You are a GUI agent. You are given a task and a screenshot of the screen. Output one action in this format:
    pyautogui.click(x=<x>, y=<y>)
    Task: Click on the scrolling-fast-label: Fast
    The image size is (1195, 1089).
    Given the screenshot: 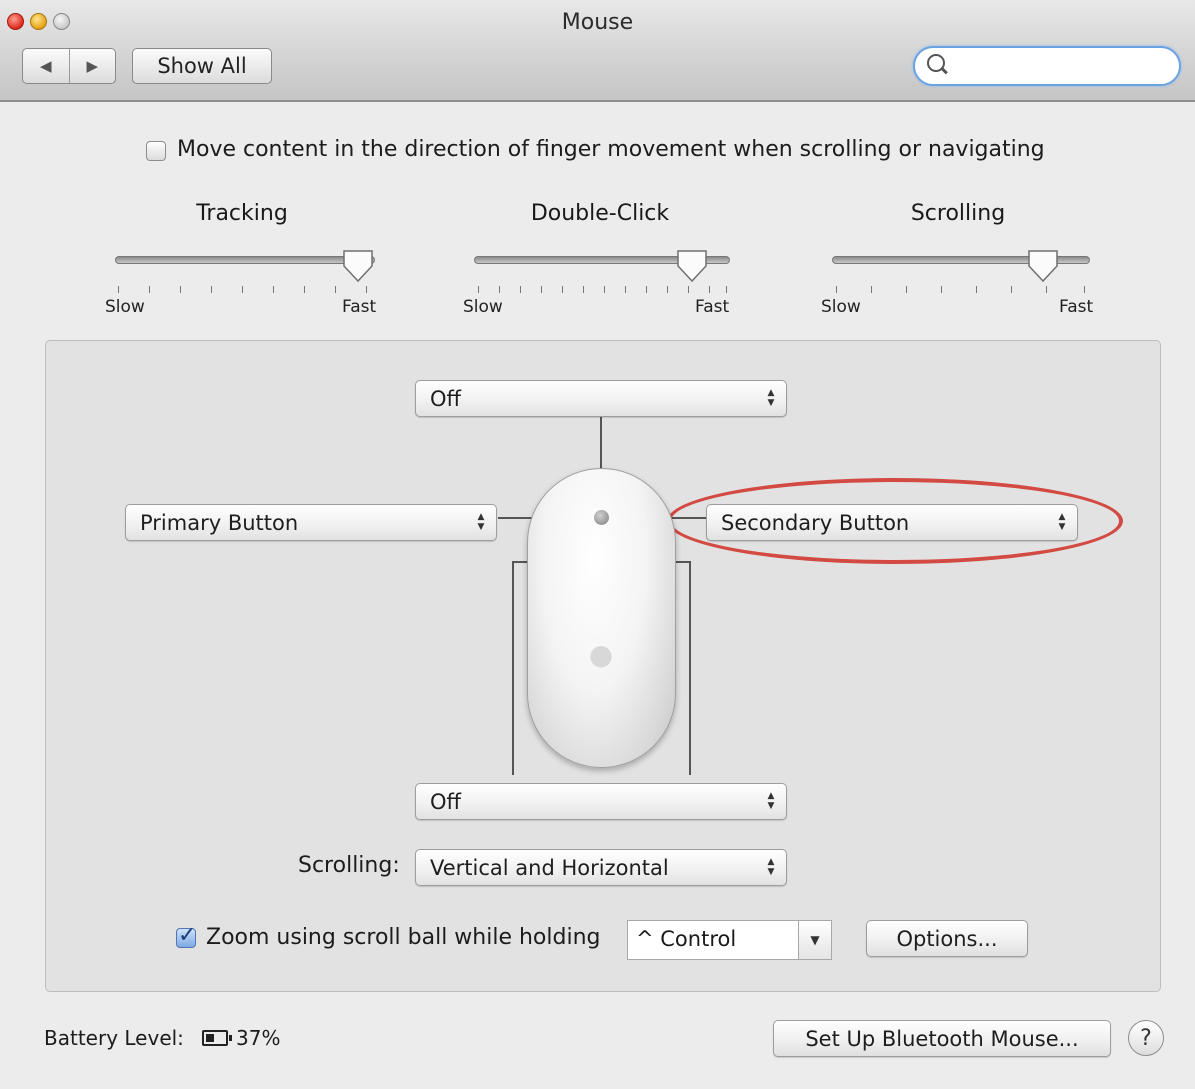 What is the action you would take?
    pyautogui.click(x=1076, y=307)
    